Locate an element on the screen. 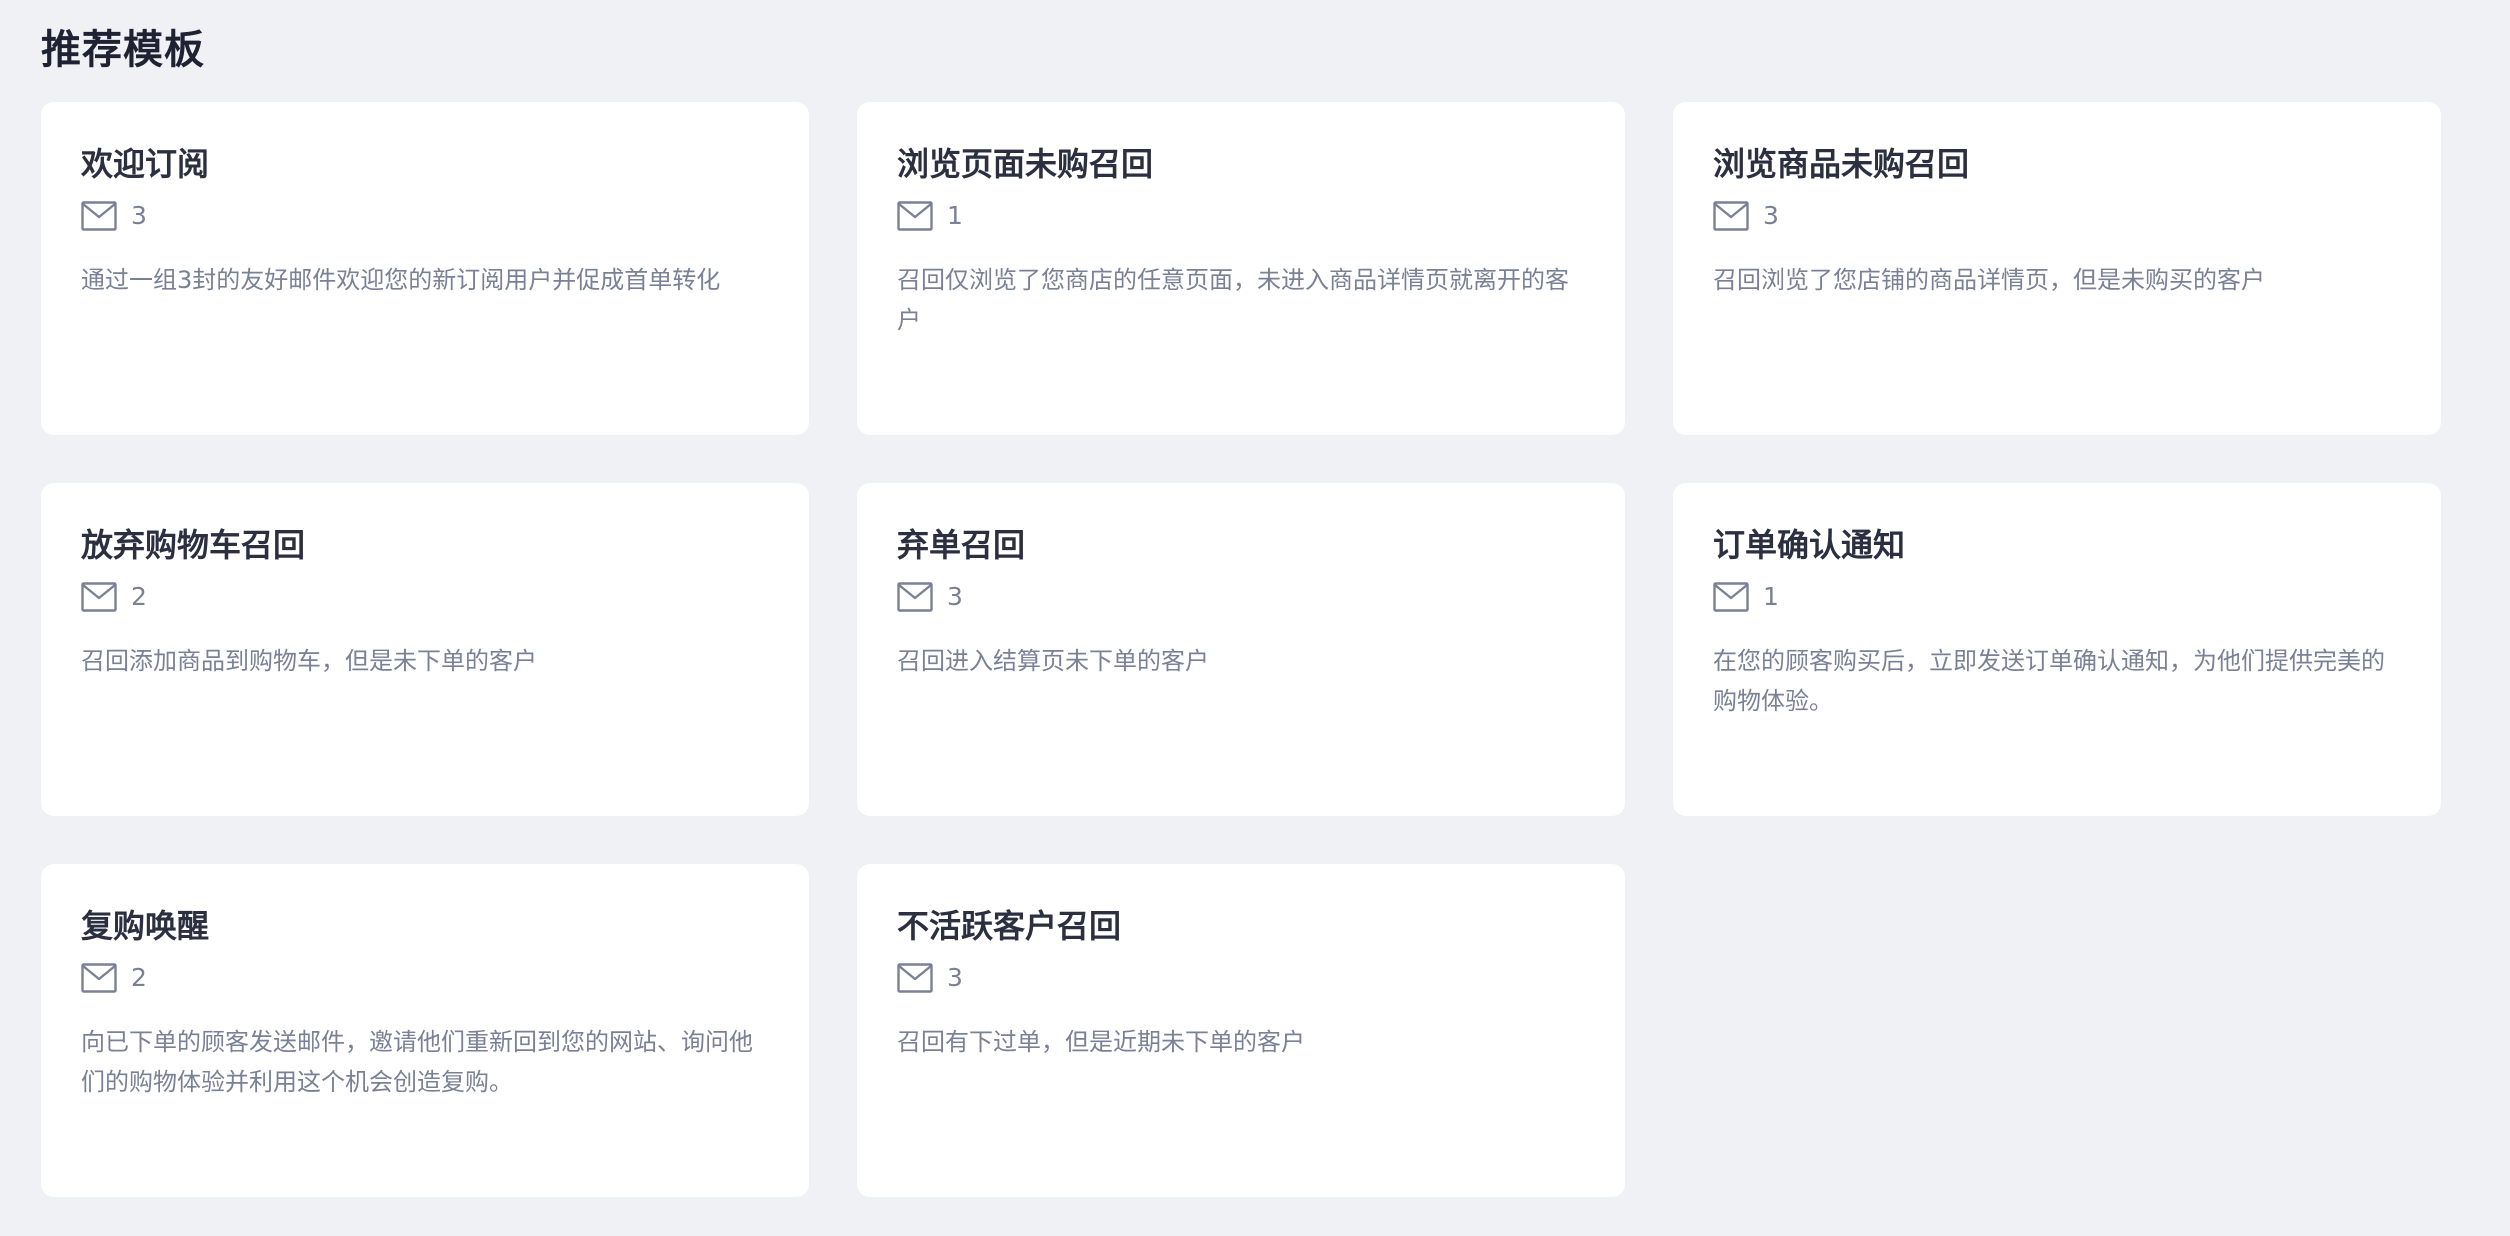 This screenshot has width=2510, height=1236. template-card-abandoned-cart-recall: 放弃购物车召回 2 召回添加商品到购物车，但是未下单的客户 is located at coordinates (425, 649).